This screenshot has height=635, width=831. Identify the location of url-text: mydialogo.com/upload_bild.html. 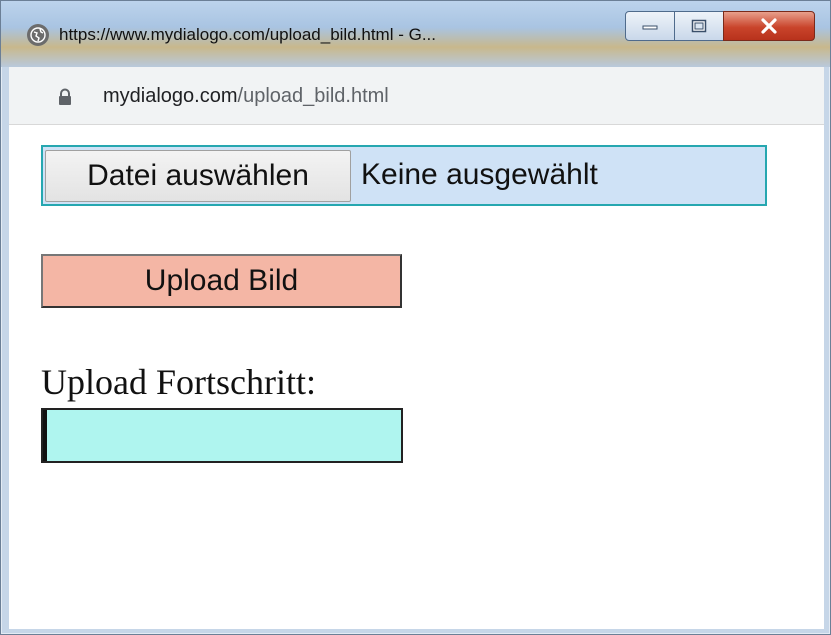
(246, 96).